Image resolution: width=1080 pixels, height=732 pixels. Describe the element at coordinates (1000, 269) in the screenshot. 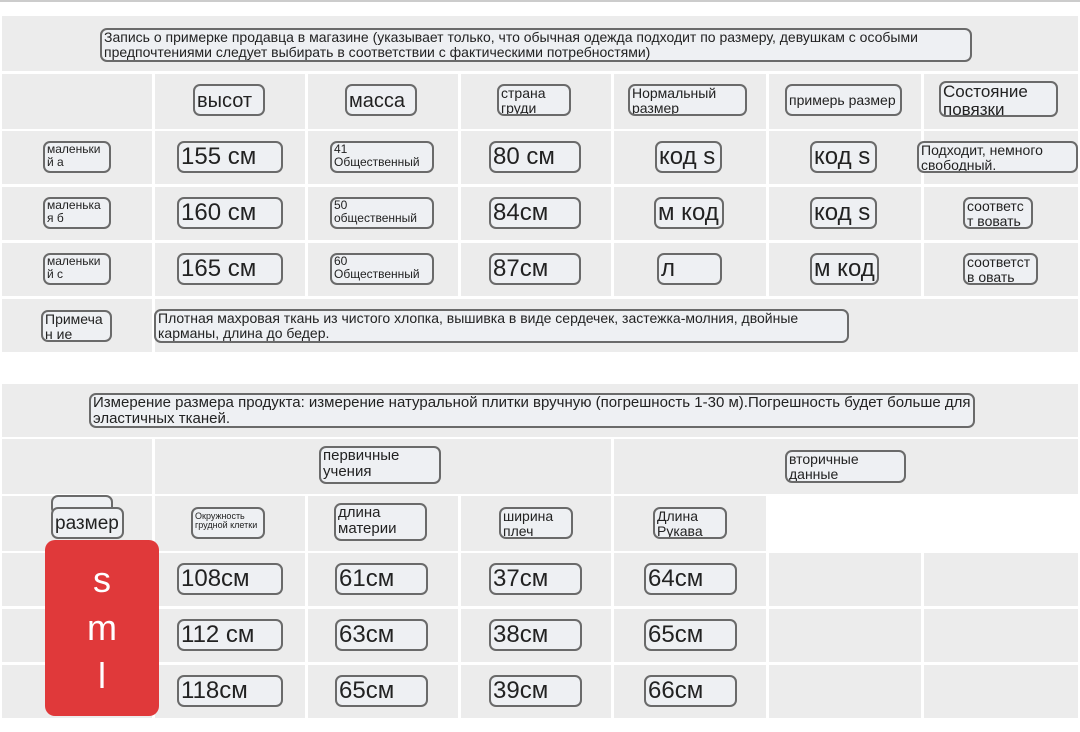

I see `fit-state-value: соответств овать` at that location.